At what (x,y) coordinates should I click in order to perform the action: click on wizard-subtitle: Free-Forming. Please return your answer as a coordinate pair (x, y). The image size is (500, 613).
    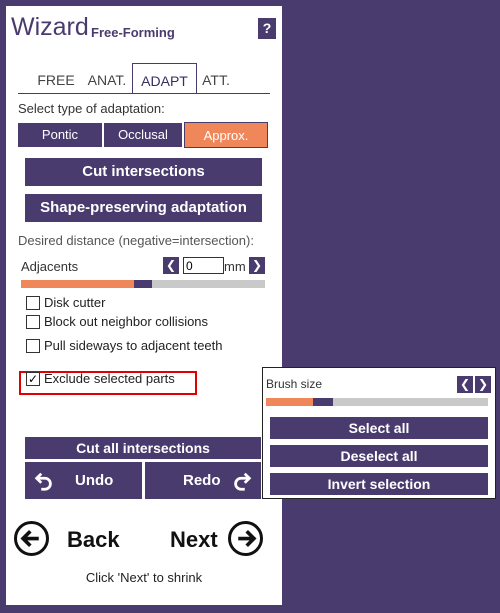
    Looking at the image, I should click on (133, 32).